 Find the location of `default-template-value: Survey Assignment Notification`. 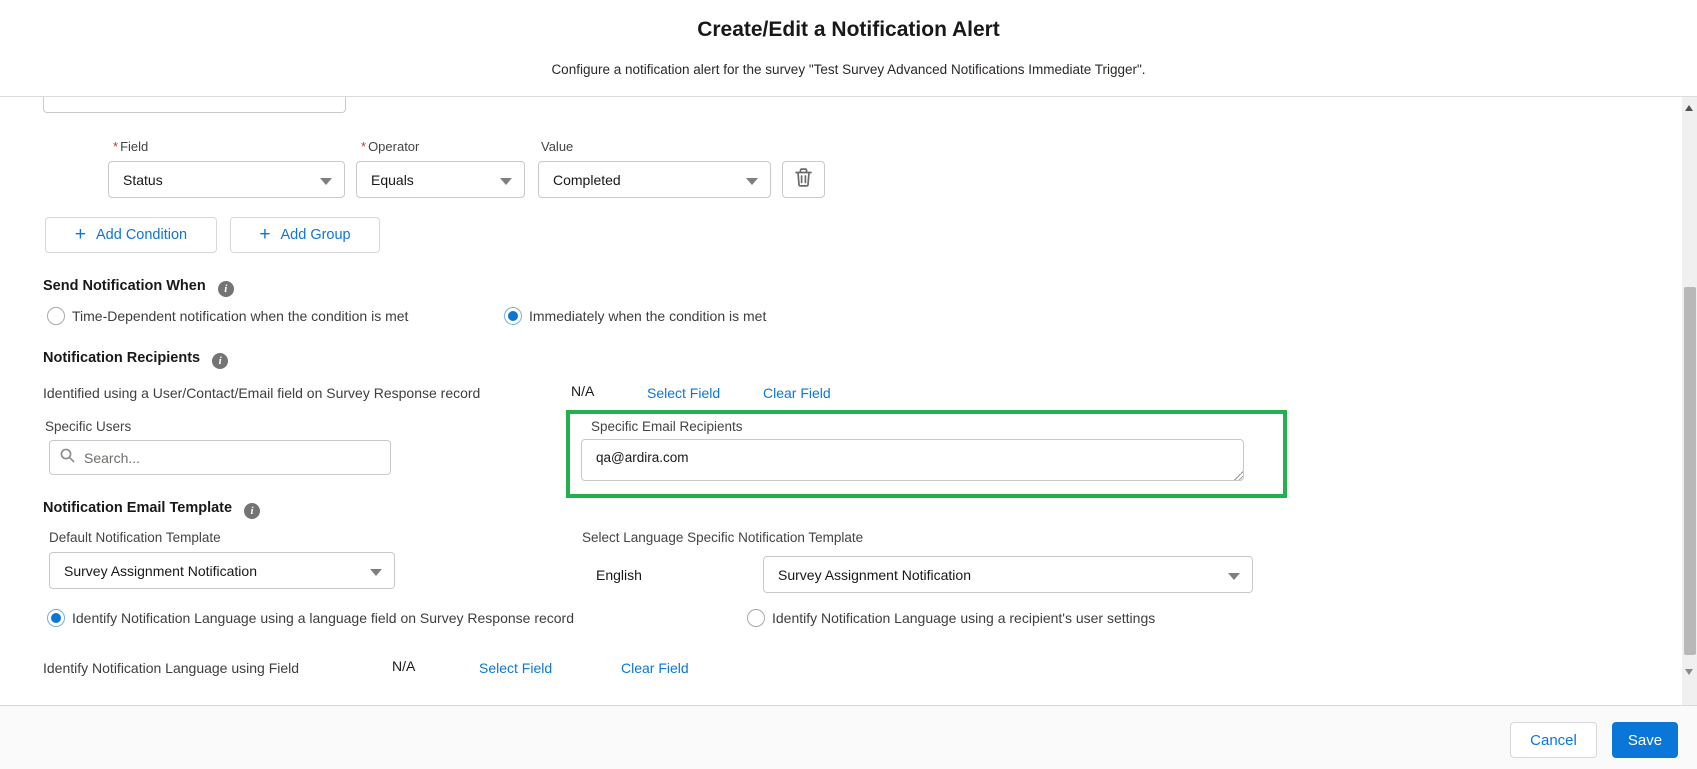

default-template-value: Survey Assignment Notification is located at coordinates (160, 570).